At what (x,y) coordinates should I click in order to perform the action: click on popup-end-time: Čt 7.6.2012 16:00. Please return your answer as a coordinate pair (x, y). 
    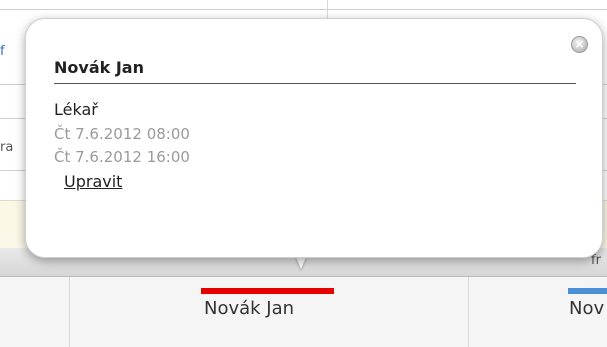
    Looking at the image, I should click on (122, 157).